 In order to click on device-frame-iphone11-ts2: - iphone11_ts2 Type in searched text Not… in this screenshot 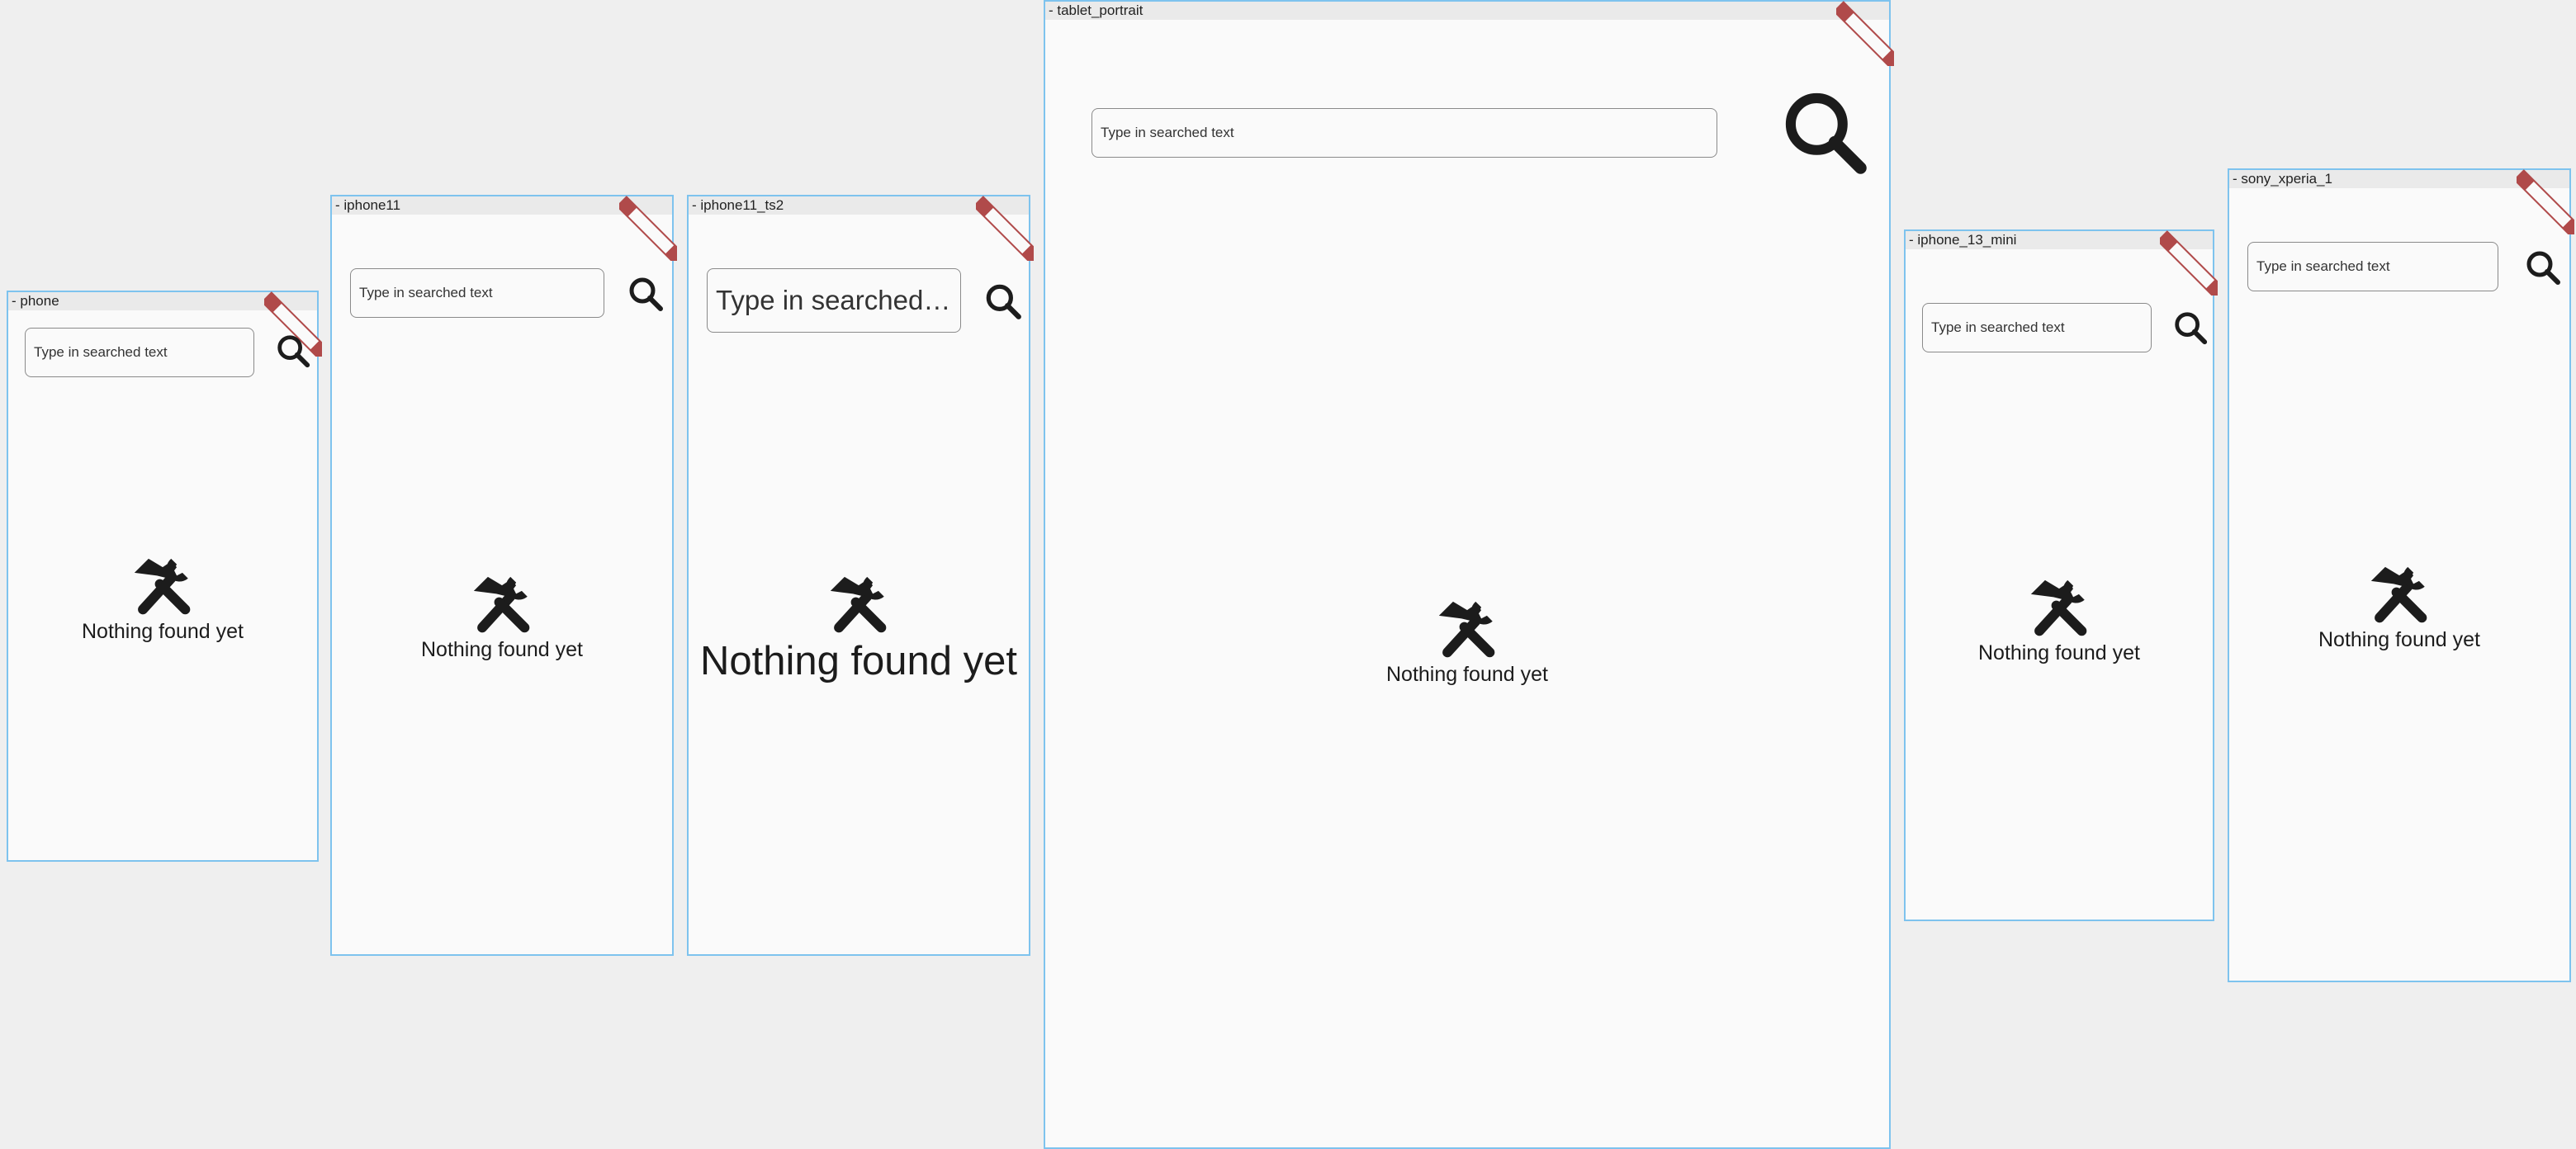, I will do `click(860, 576)`.